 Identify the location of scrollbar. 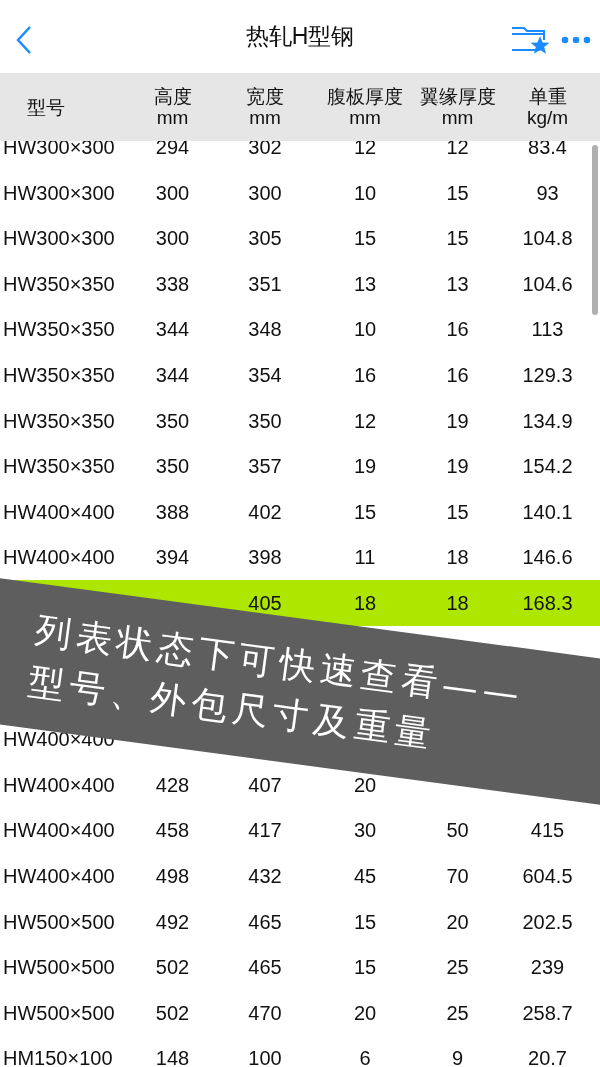
(595, 230).